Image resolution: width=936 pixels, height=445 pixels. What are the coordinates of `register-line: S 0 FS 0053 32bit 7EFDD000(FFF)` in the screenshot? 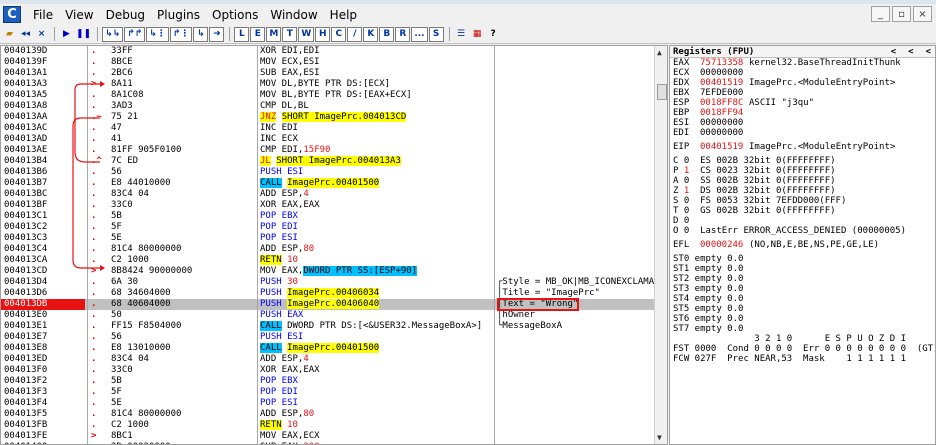 It's located at (802, 201).